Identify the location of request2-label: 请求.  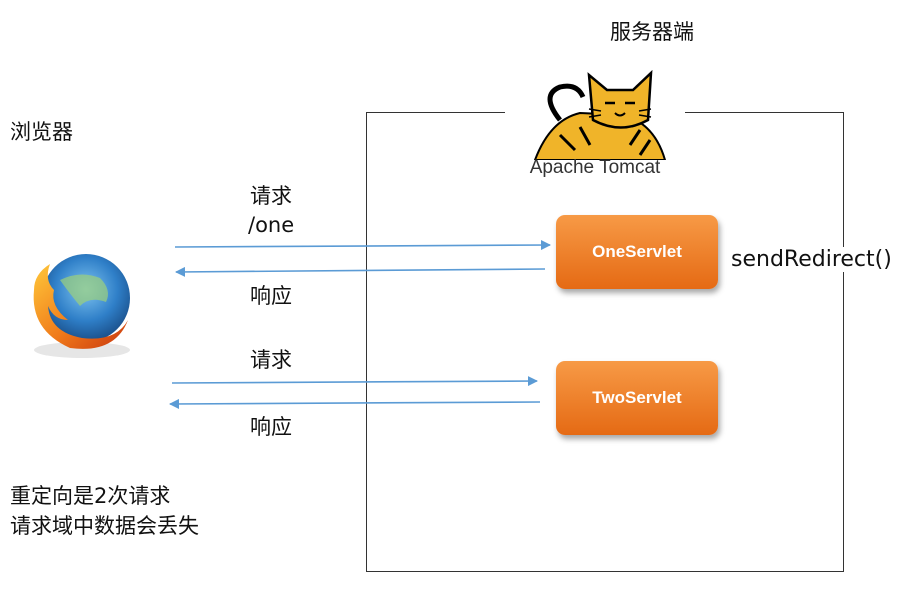
(271, 360).